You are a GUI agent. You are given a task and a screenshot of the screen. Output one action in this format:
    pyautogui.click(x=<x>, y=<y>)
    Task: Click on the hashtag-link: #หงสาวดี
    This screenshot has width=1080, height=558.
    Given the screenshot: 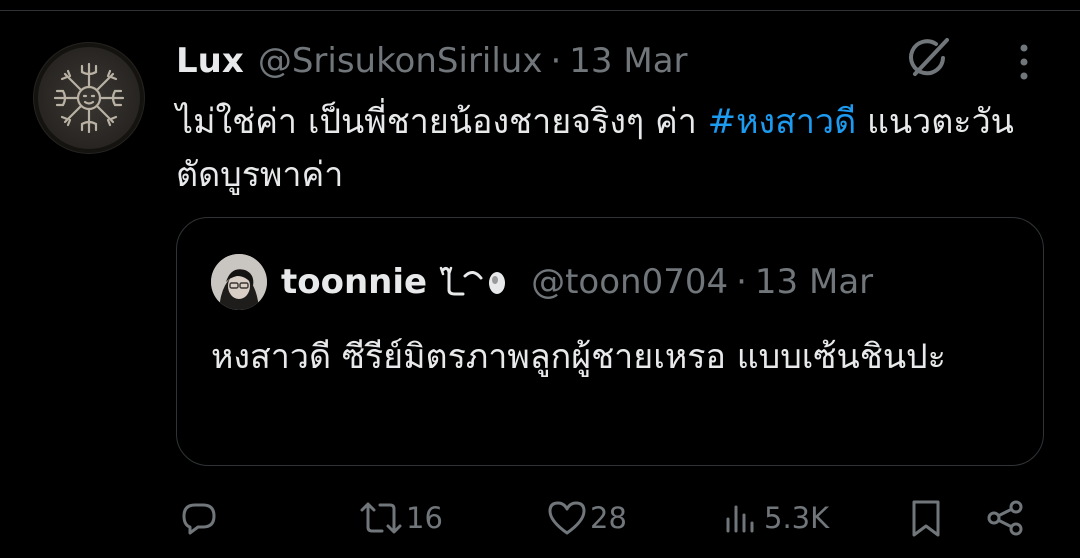 What is the action you would take?
    pyautogui.click(x=782, y=122)
    